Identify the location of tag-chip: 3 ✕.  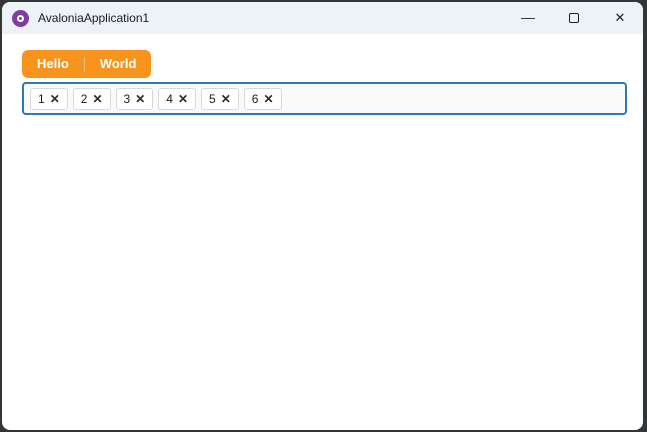
(134, 98).